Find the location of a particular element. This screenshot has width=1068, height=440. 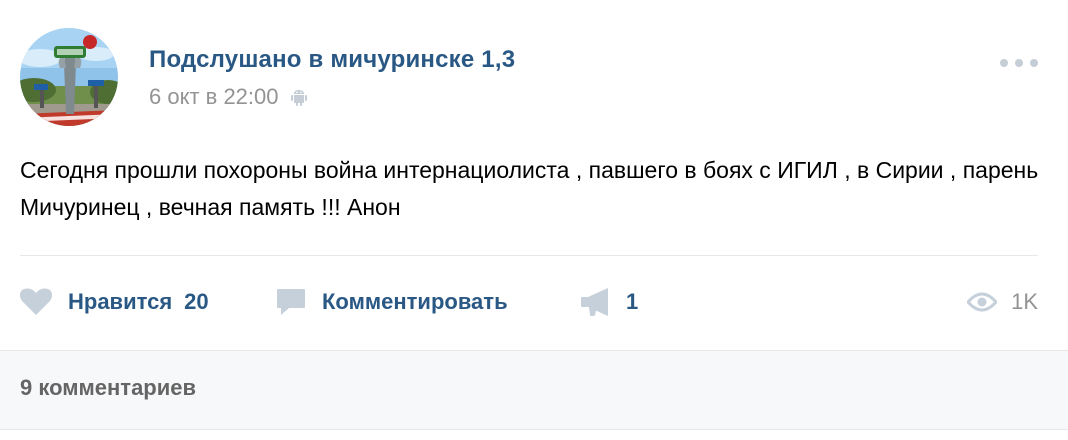

views-counter: 1K is located at coordinates (1002, 302).